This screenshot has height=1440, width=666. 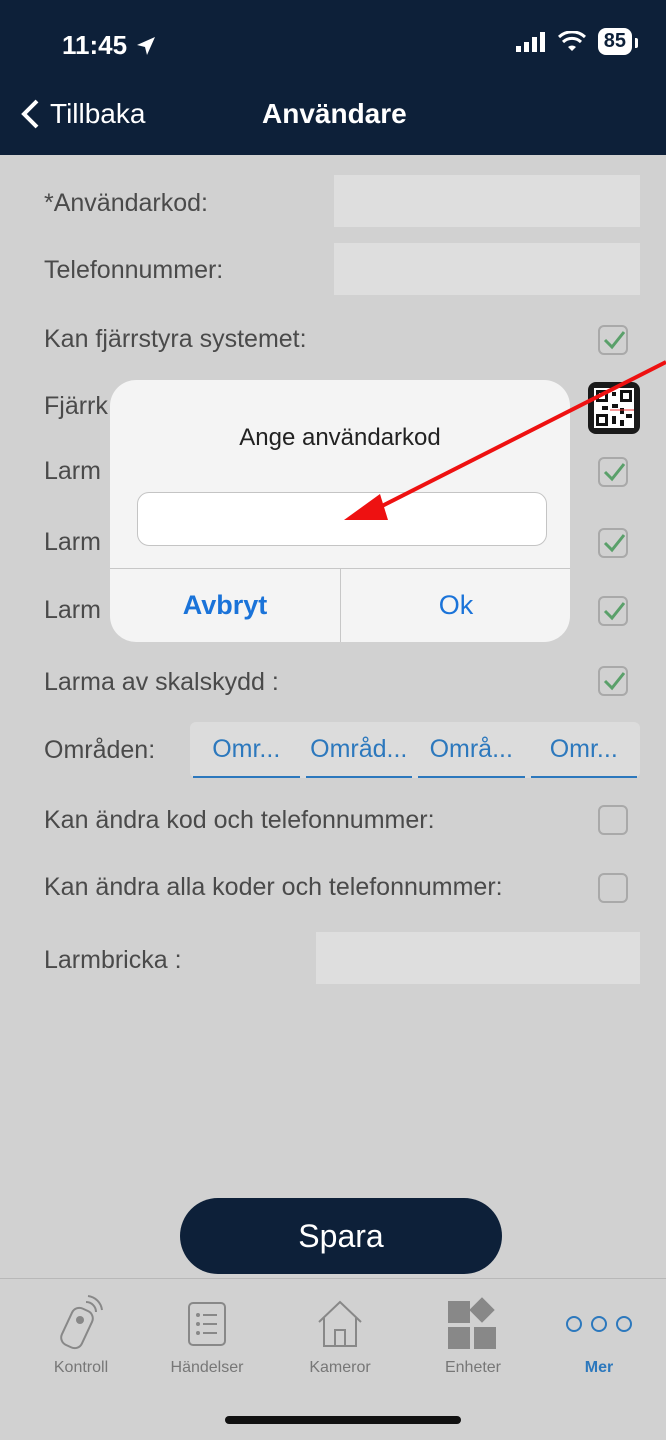 I want to click on phone-label: Telefonnummer:, so click(x=134, y=270).